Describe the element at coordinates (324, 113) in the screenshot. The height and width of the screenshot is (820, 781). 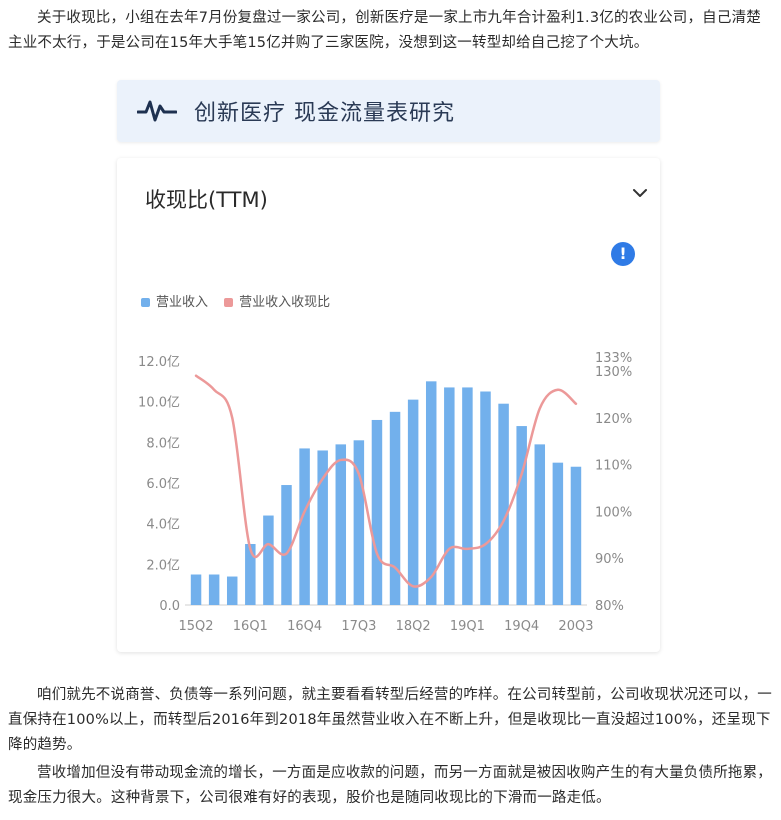
I see `report-title: 创新医疗 现金流量表研究` at that location.